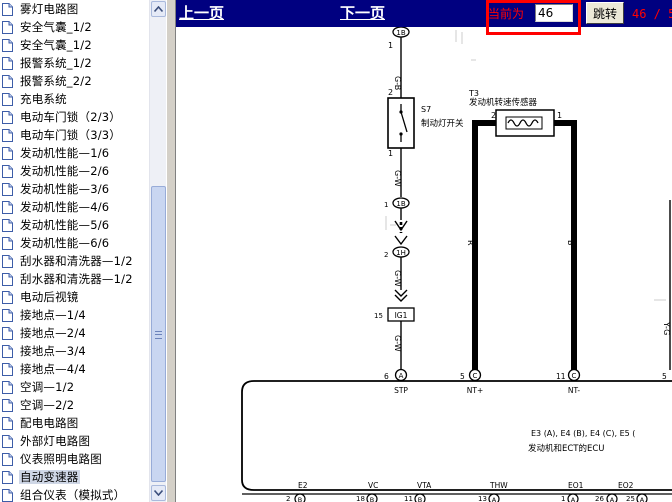  I want to click on sidebar-item: 电动车门锁（2/3）, so click(74, 117).